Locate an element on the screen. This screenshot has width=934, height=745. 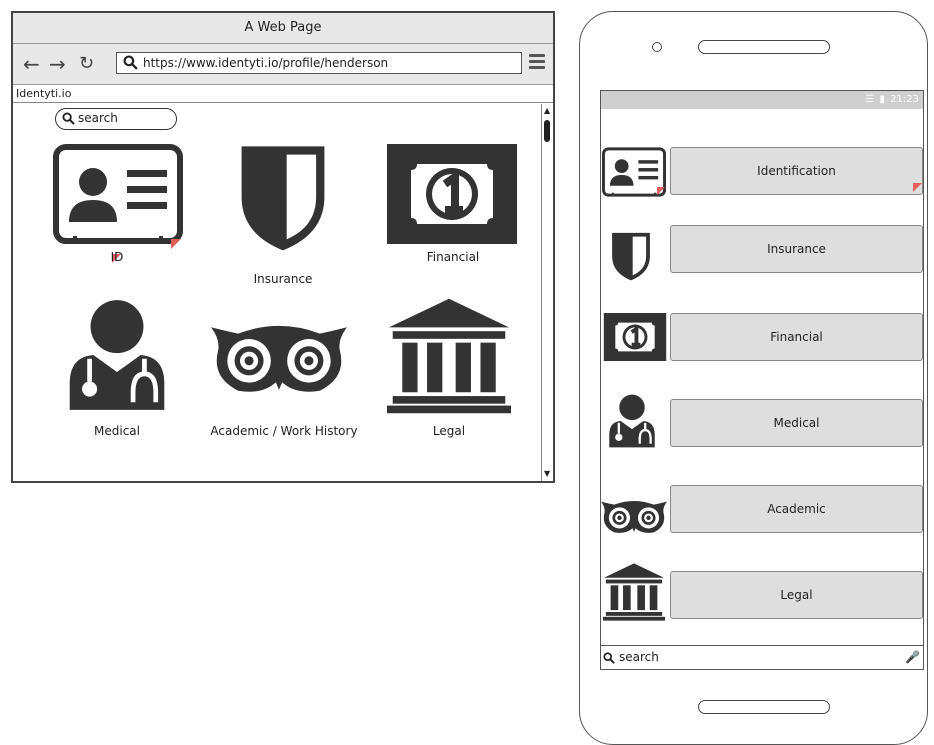
scroll-up-icon: ▲ is located at coordinates (547, 110).